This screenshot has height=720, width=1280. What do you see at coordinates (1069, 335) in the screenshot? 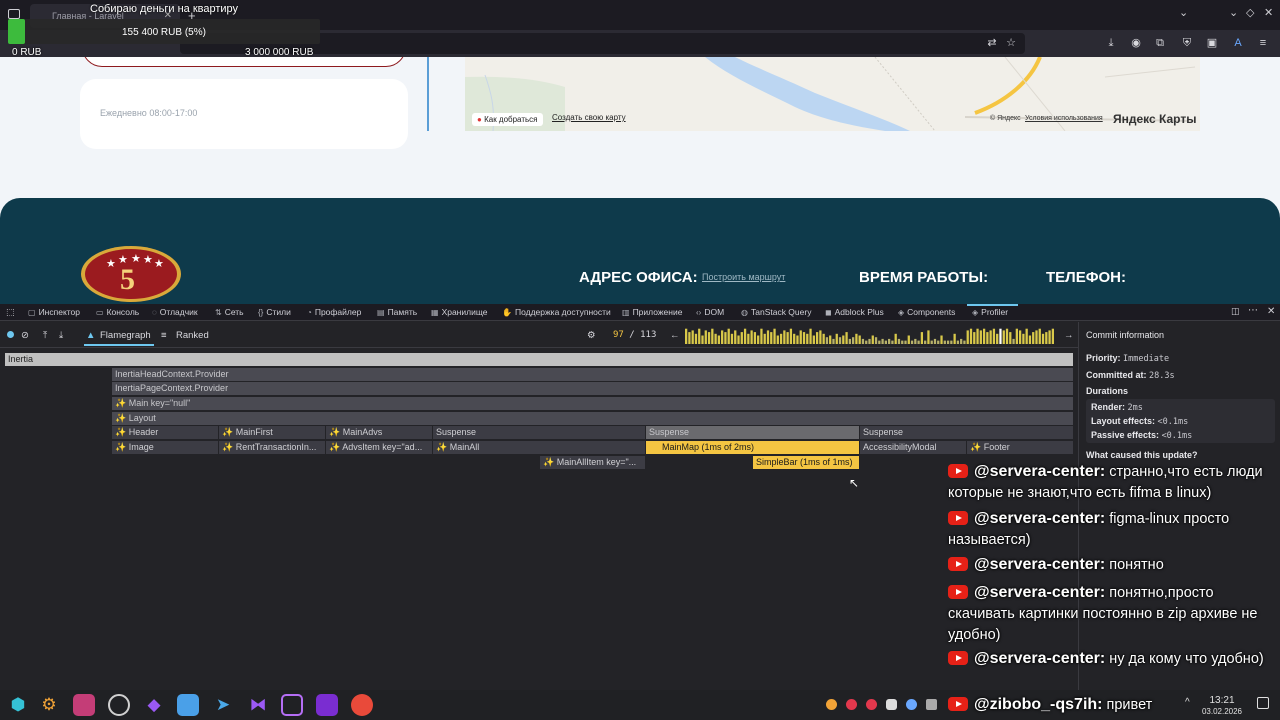
I see `next-commit-arrow: →` at bounding box center [1069, 335].